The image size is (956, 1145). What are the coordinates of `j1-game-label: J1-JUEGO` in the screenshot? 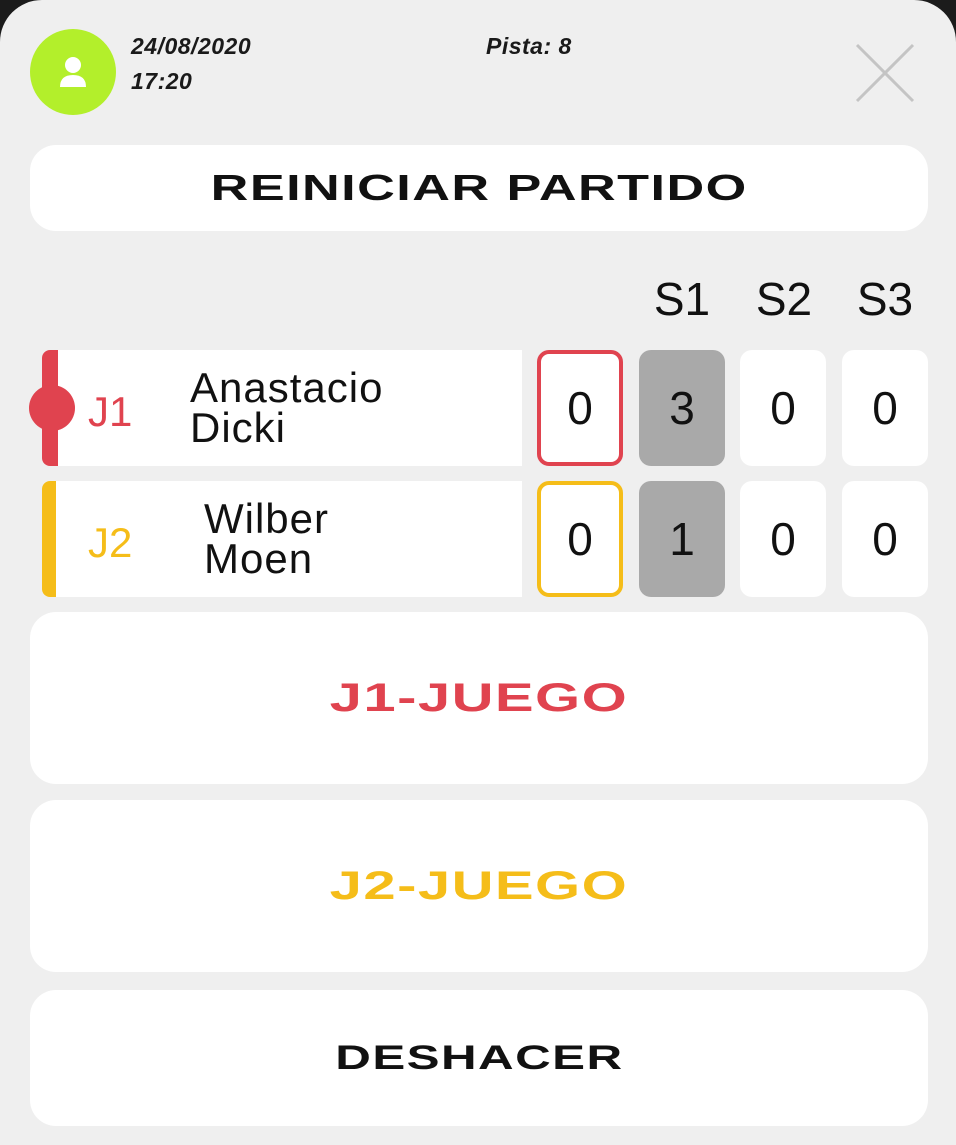 It's located at (479, 697).